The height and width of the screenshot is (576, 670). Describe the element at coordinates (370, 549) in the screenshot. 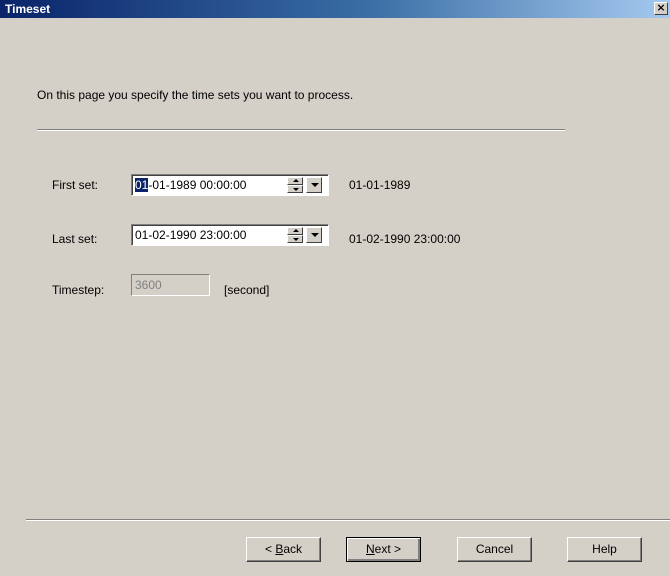

I see `next-button-mnemonic: N` at that location.